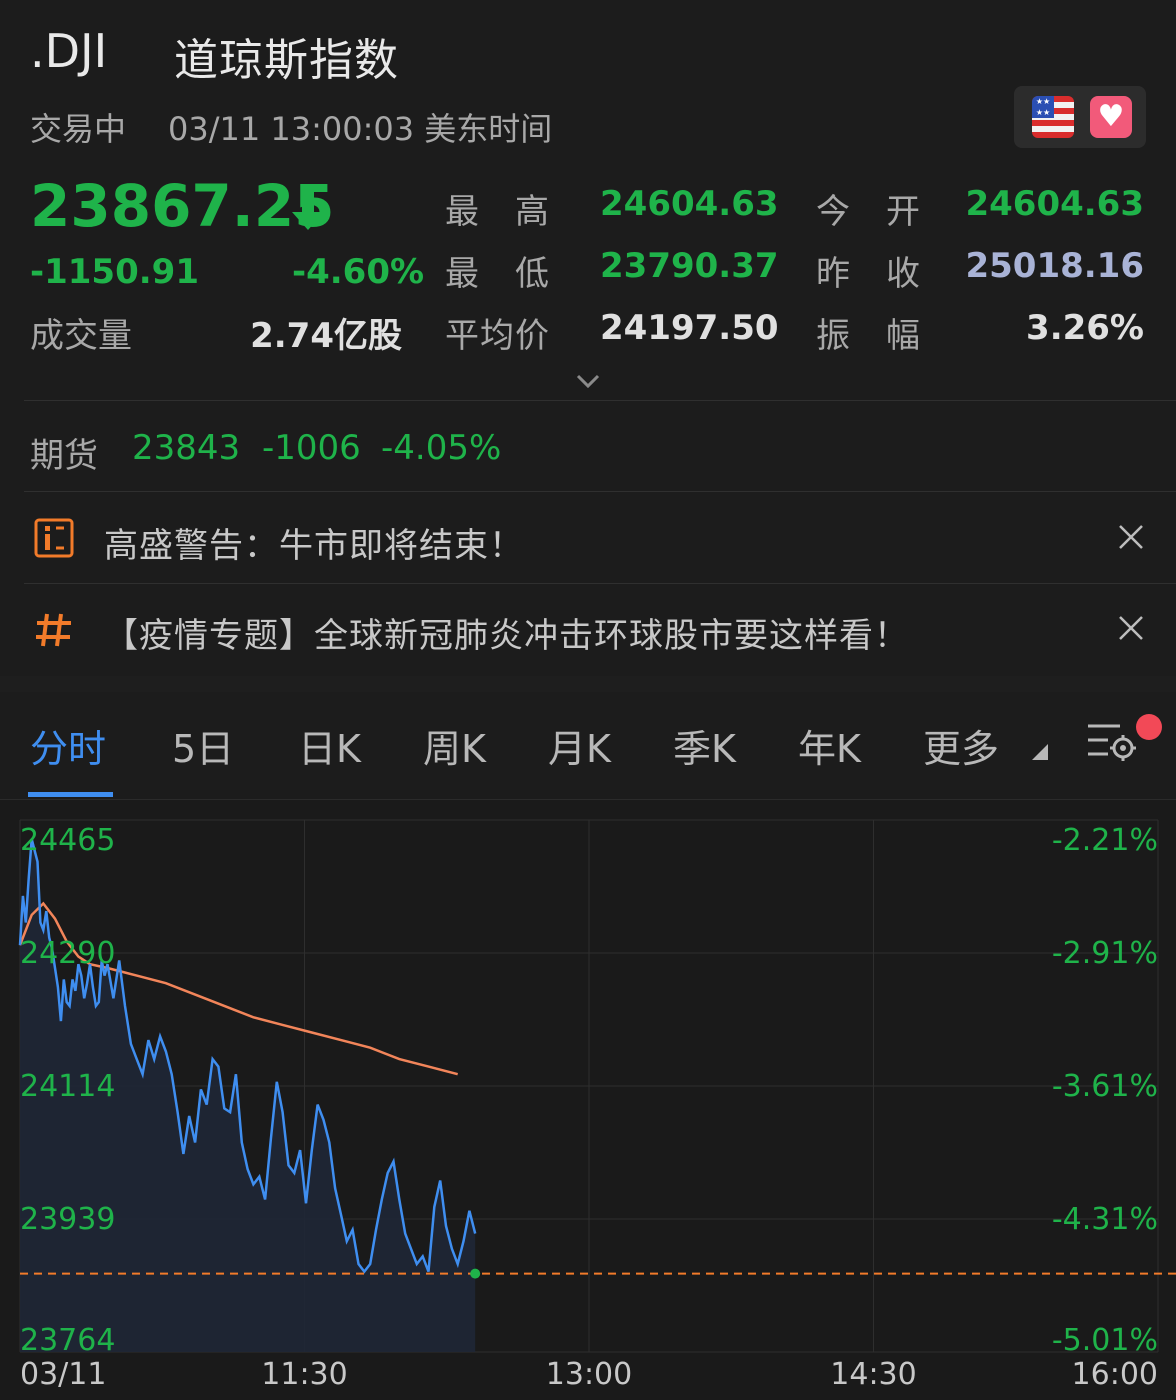 This screenshot has width=1176, height=1400. What do you see at coordinates (475, 1273) in the screenshot?
I see `last-price-dot` at bounding box center [475, 1273].